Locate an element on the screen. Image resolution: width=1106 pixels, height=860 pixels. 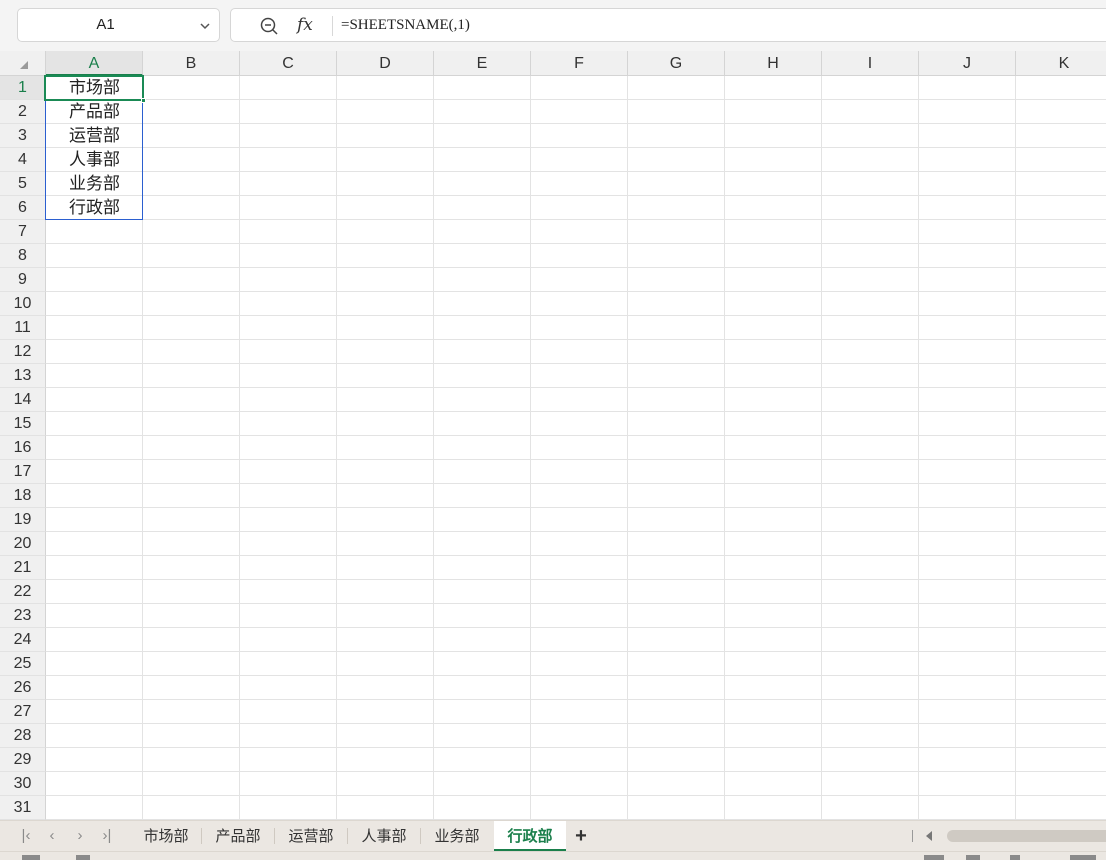
formula-bar: A1 𝑓x =SHEETSNAME(,1) is located at coordinates (553, 25).